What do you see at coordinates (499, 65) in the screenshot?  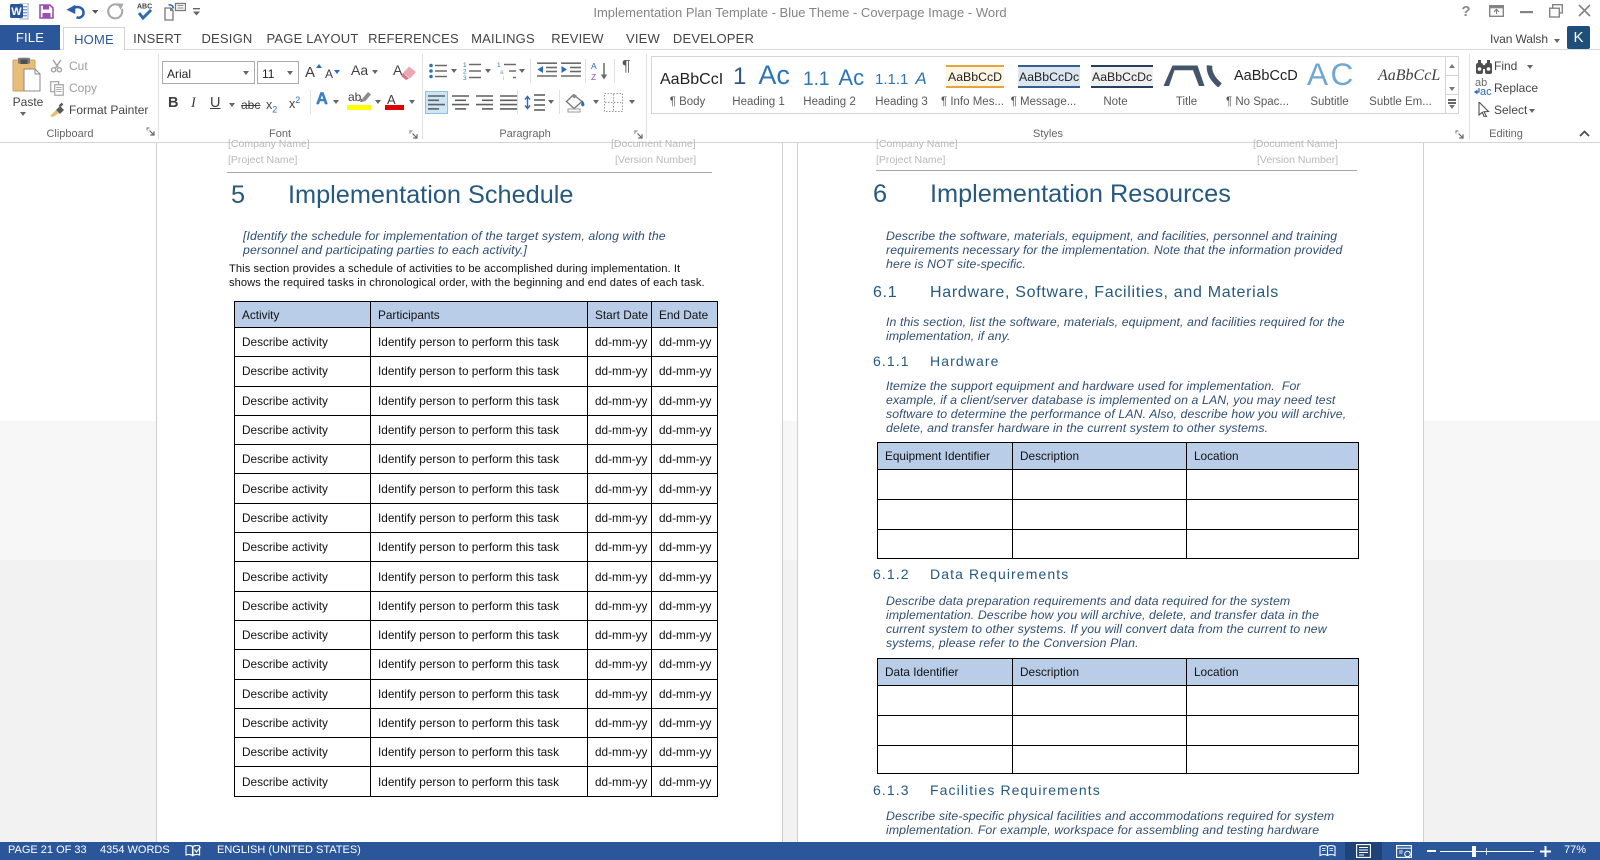 I see `svg-text: 1` at bounding box center [499, 65].